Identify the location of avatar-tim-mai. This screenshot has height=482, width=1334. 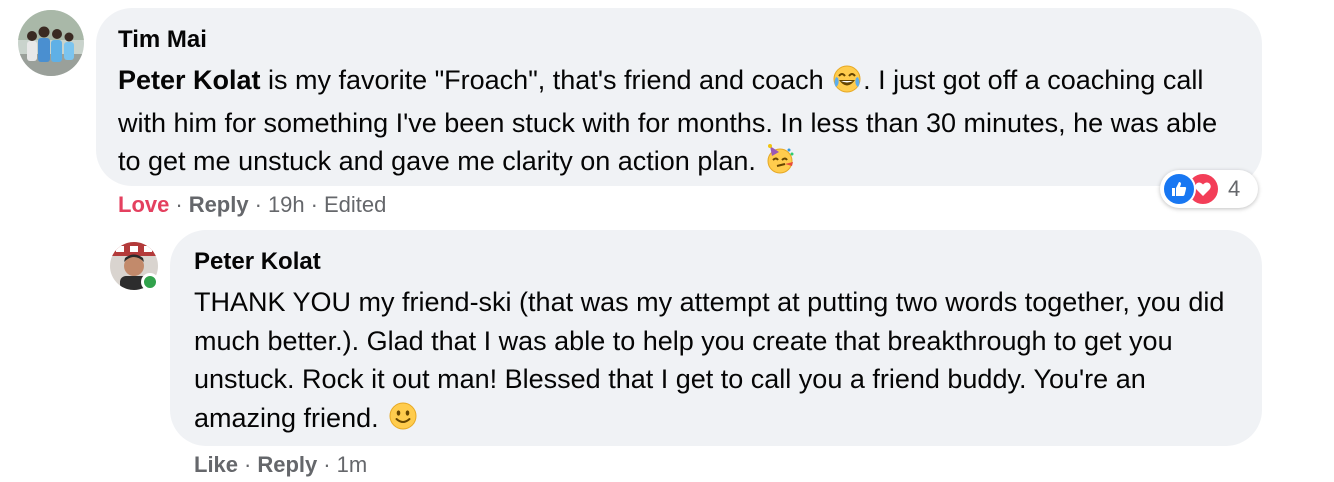
(51, 43).